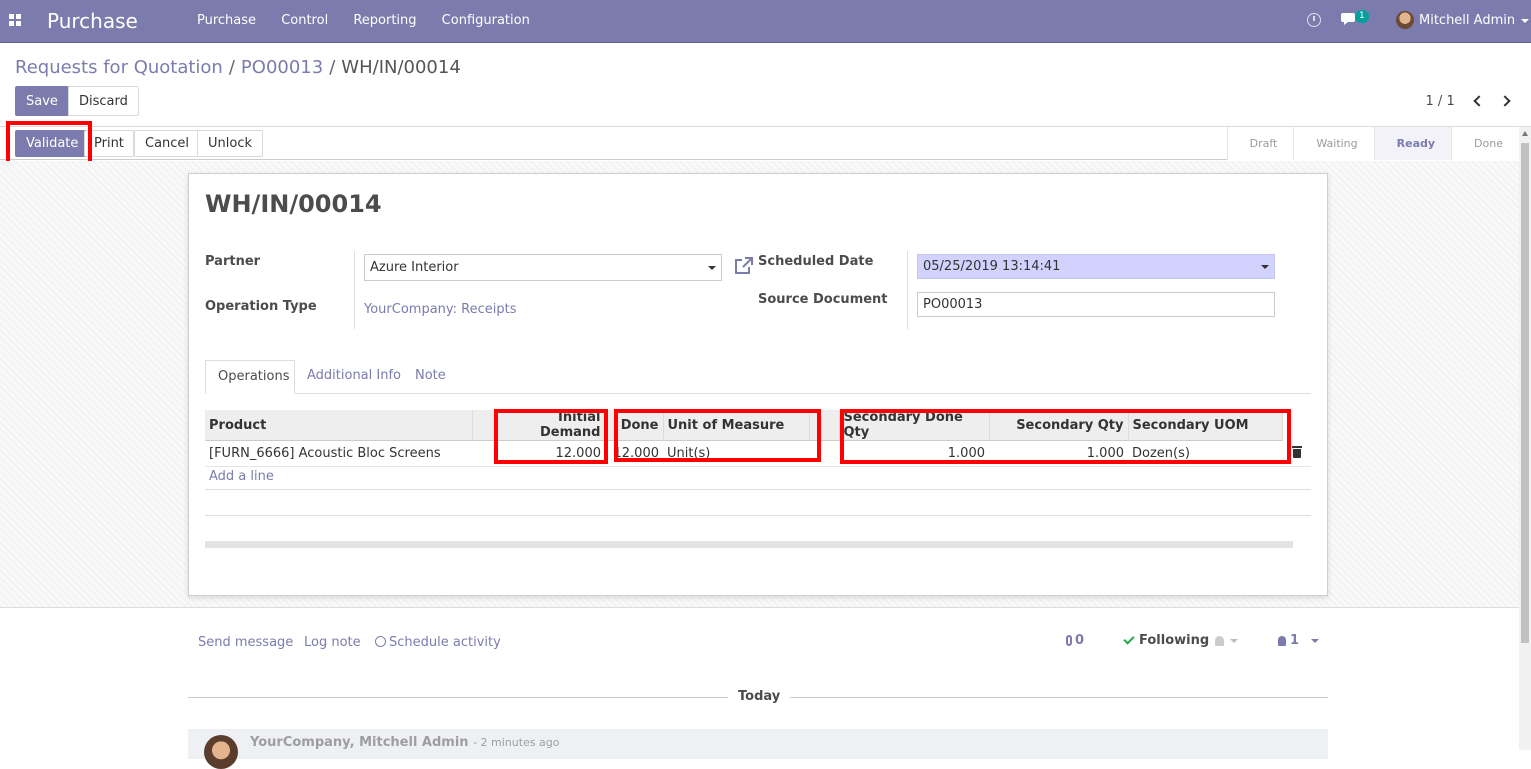 The width and height of the screenshot is (1531, 769). Describe the element at coordinates (1505, 101) in the screenshot. I see `chevron-right-icon` at that location.